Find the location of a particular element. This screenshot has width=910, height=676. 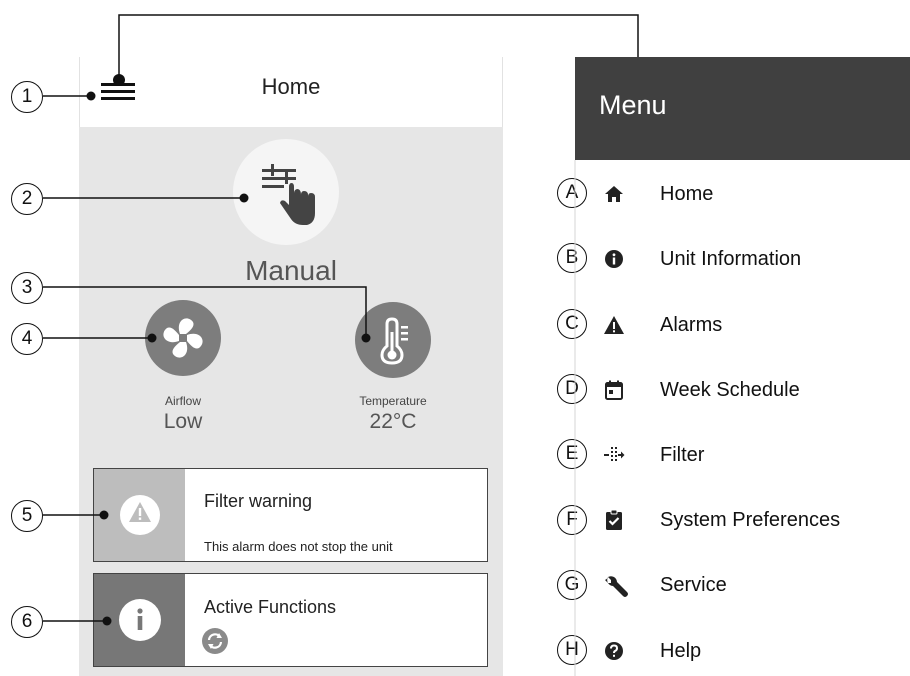

callout-6: 6 is located at coordinates (27, 622).